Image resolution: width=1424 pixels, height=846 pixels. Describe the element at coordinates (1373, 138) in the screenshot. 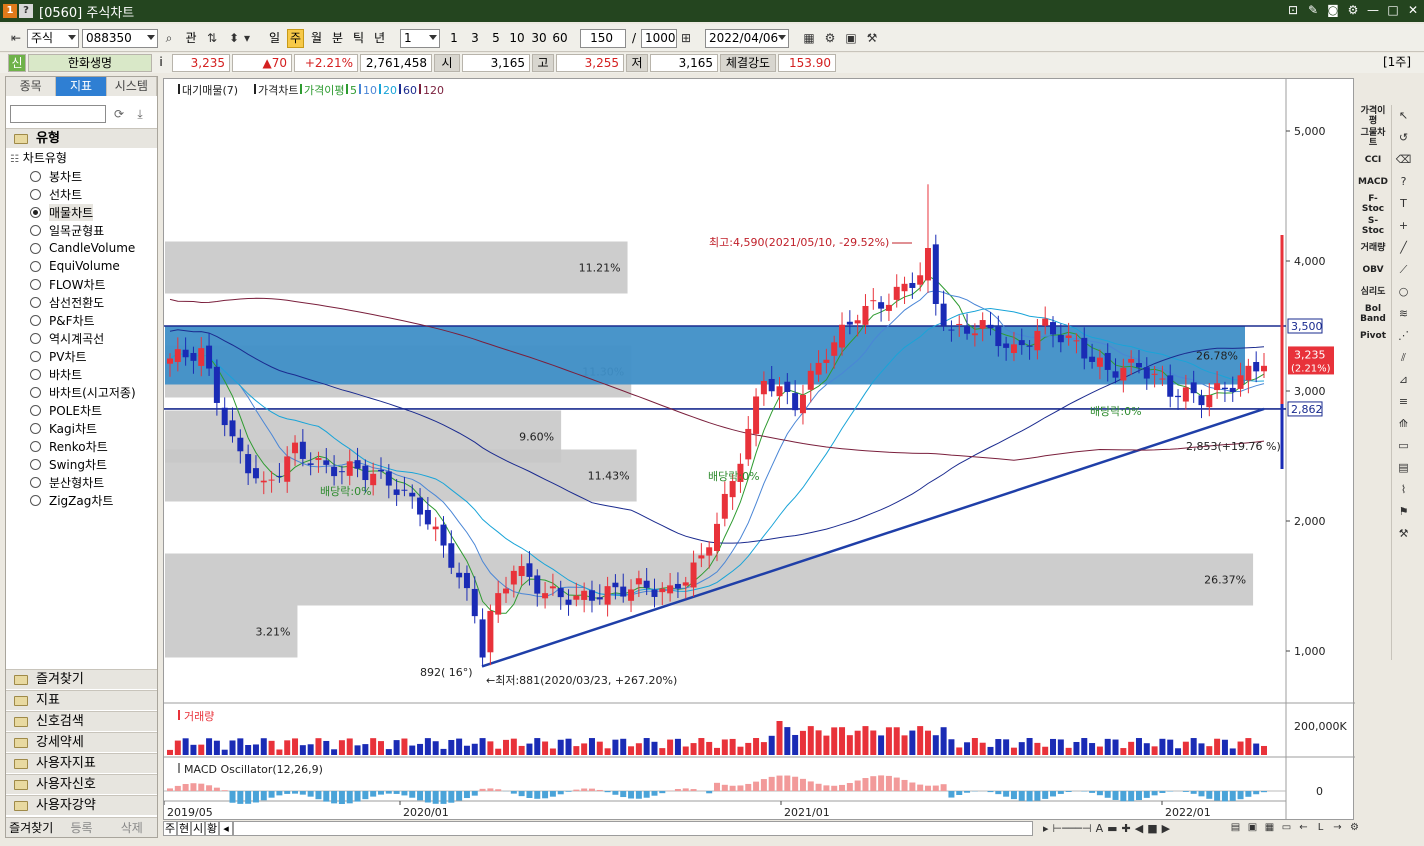

I see `quick-indicator-button: 그물차트` at that location.